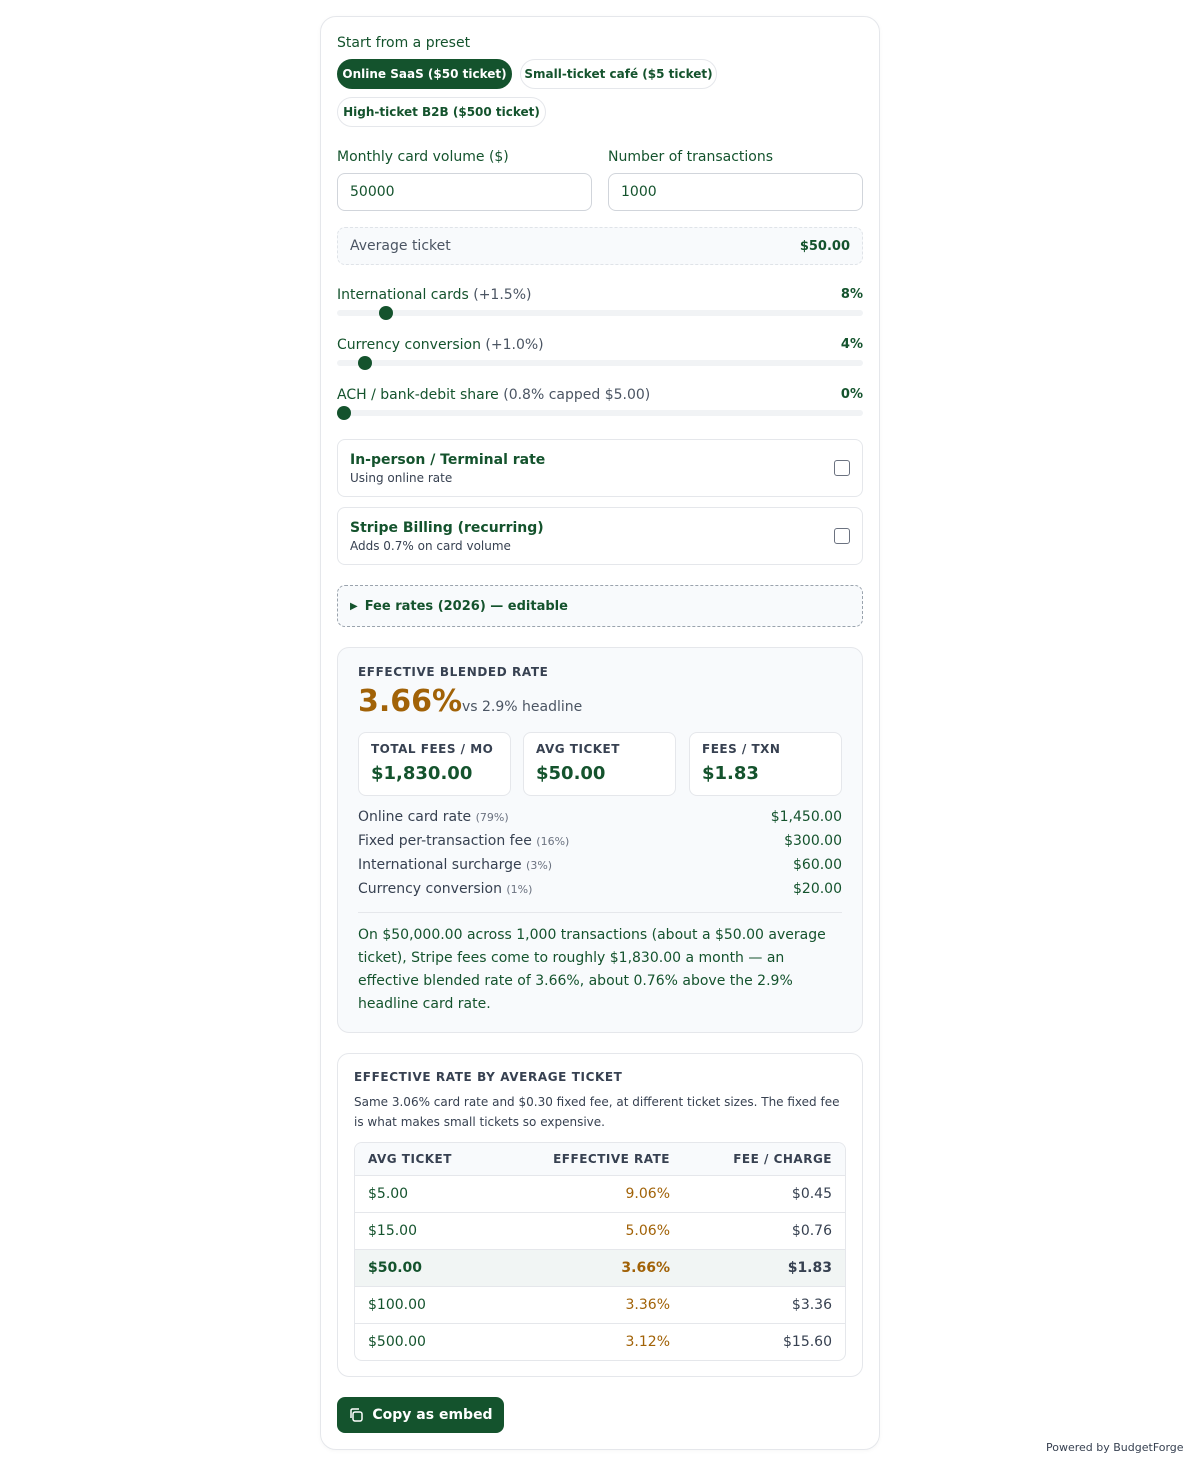 The height and width of the screenshot is (1466, 1185). Describe the element at coordinates (741, 749) in the screenshot. I see `stat-fees-per-txn-label: FEES / TXN` at that location.